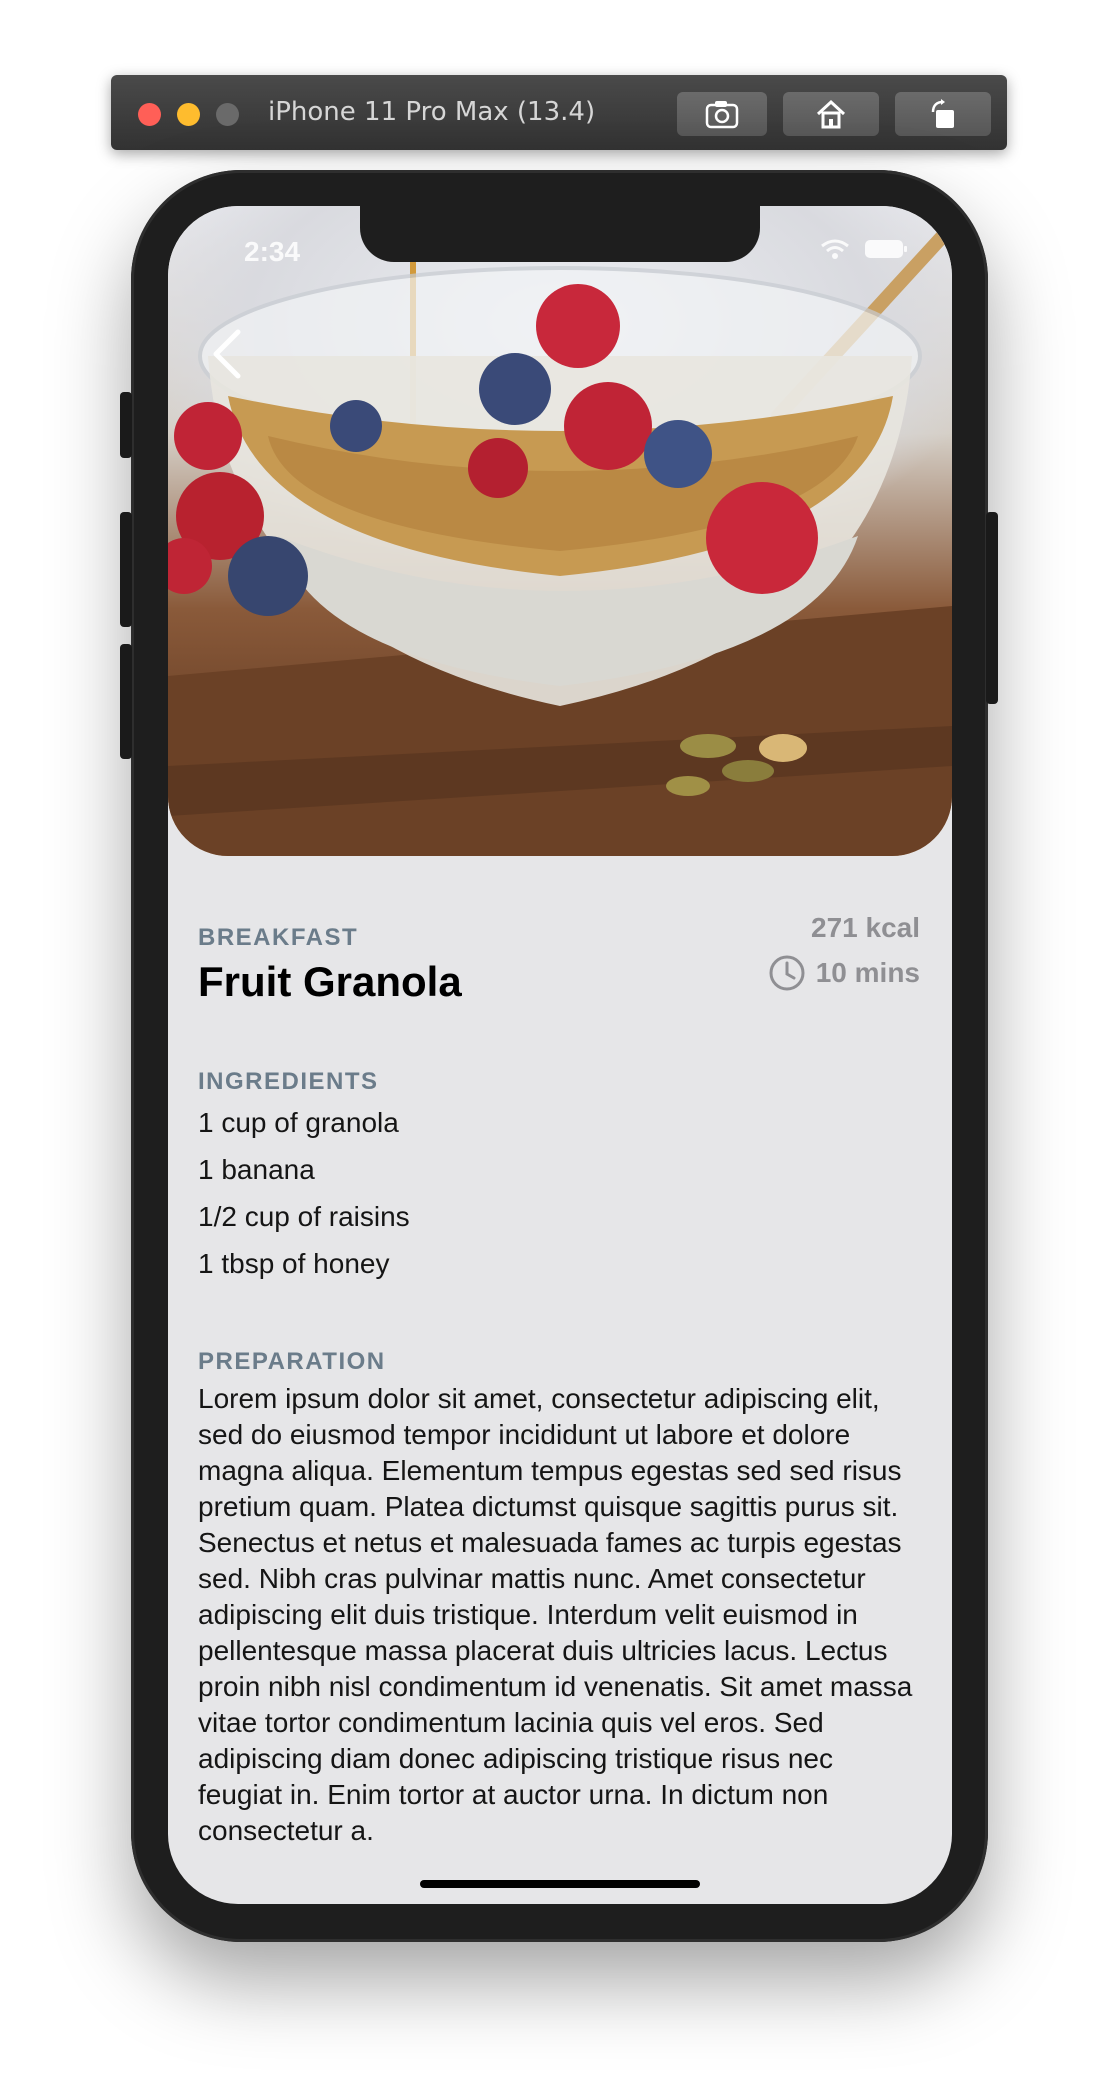  What do you see at coordinates (560, 234) in the screenshot?
I see `device-notch` at bounding box center [560, 234].